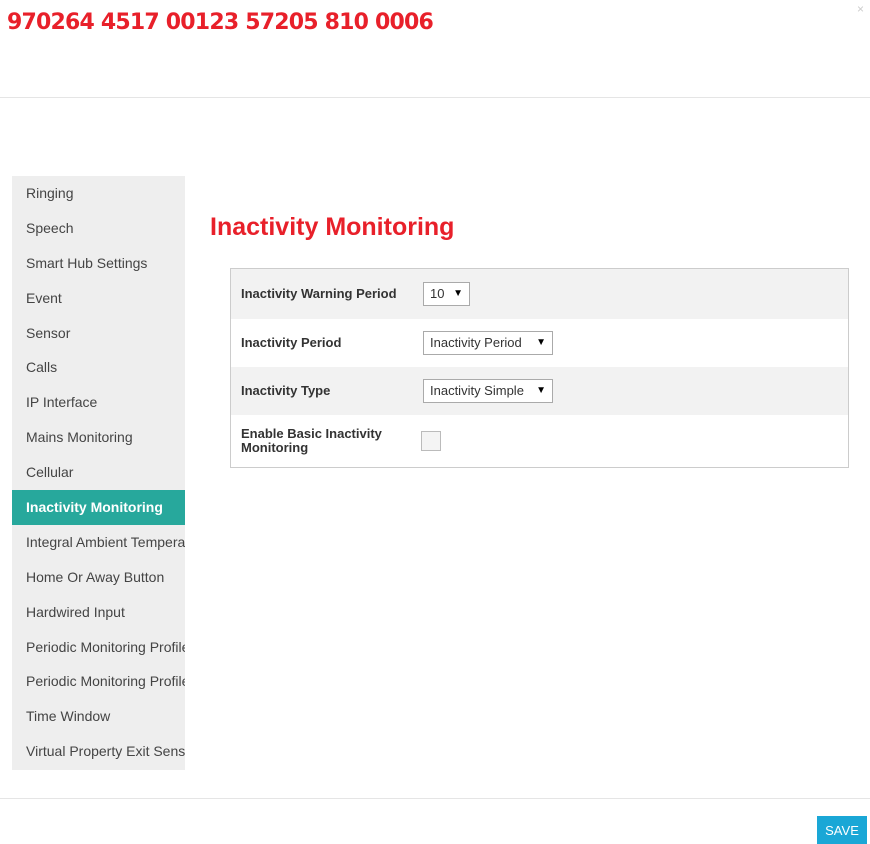 This screenshot has height=844, width=870. What do you see at coordinates (98, 367) in the screenshot?
I see `sidebar-item-calls: Calls` at bounding box center [98, 367].